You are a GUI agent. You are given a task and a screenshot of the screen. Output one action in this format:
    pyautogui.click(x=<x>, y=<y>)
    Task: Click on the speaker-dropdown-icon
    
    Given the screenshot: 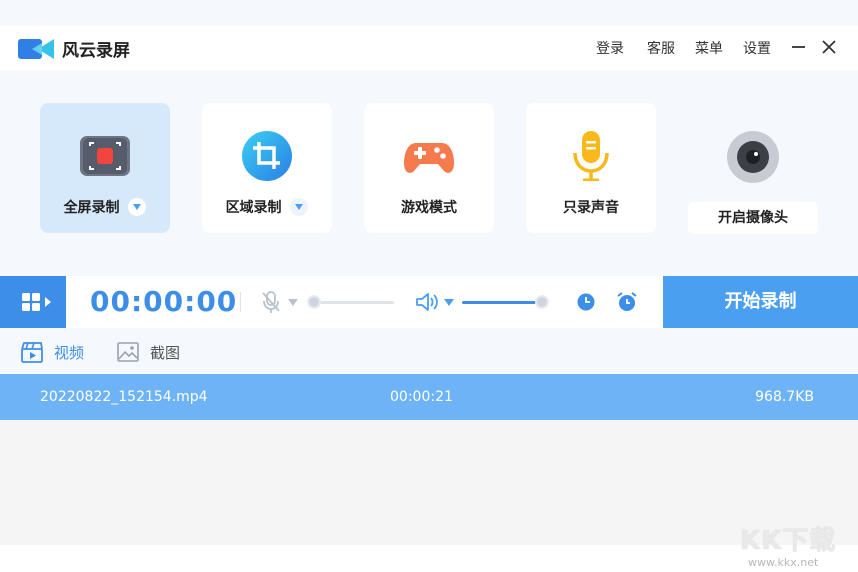 What is the action you would take?
    pyautogui.click(x=449, y=303)
    